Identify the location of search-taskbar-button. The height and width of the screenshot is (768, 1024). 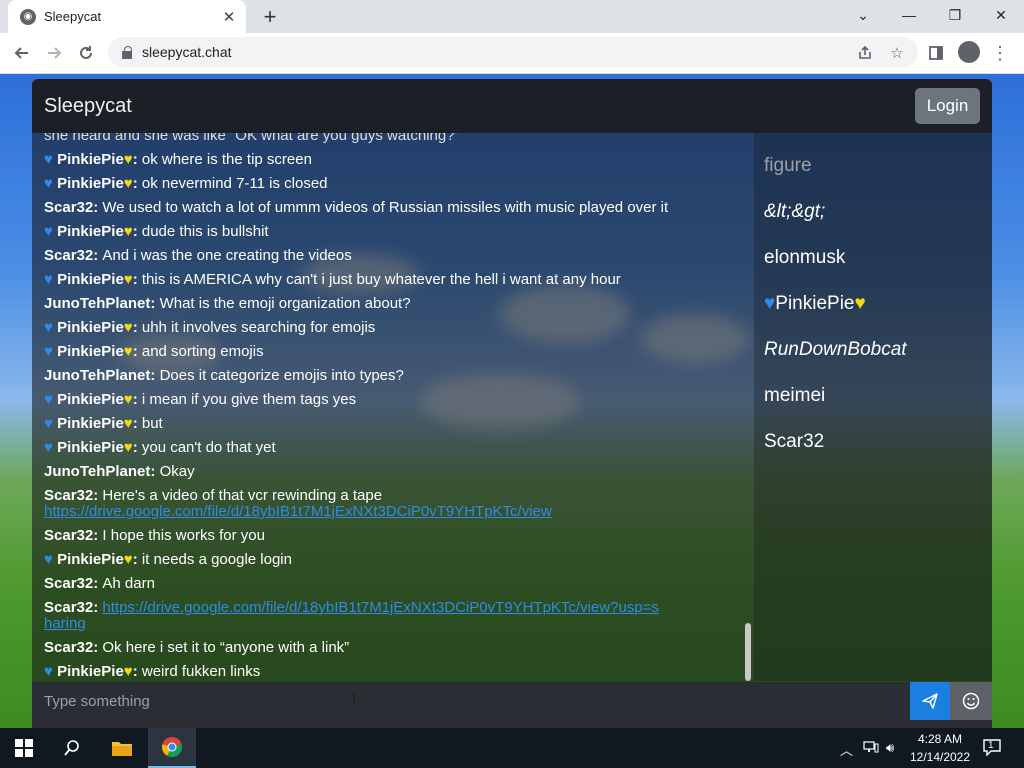
(72, 748).